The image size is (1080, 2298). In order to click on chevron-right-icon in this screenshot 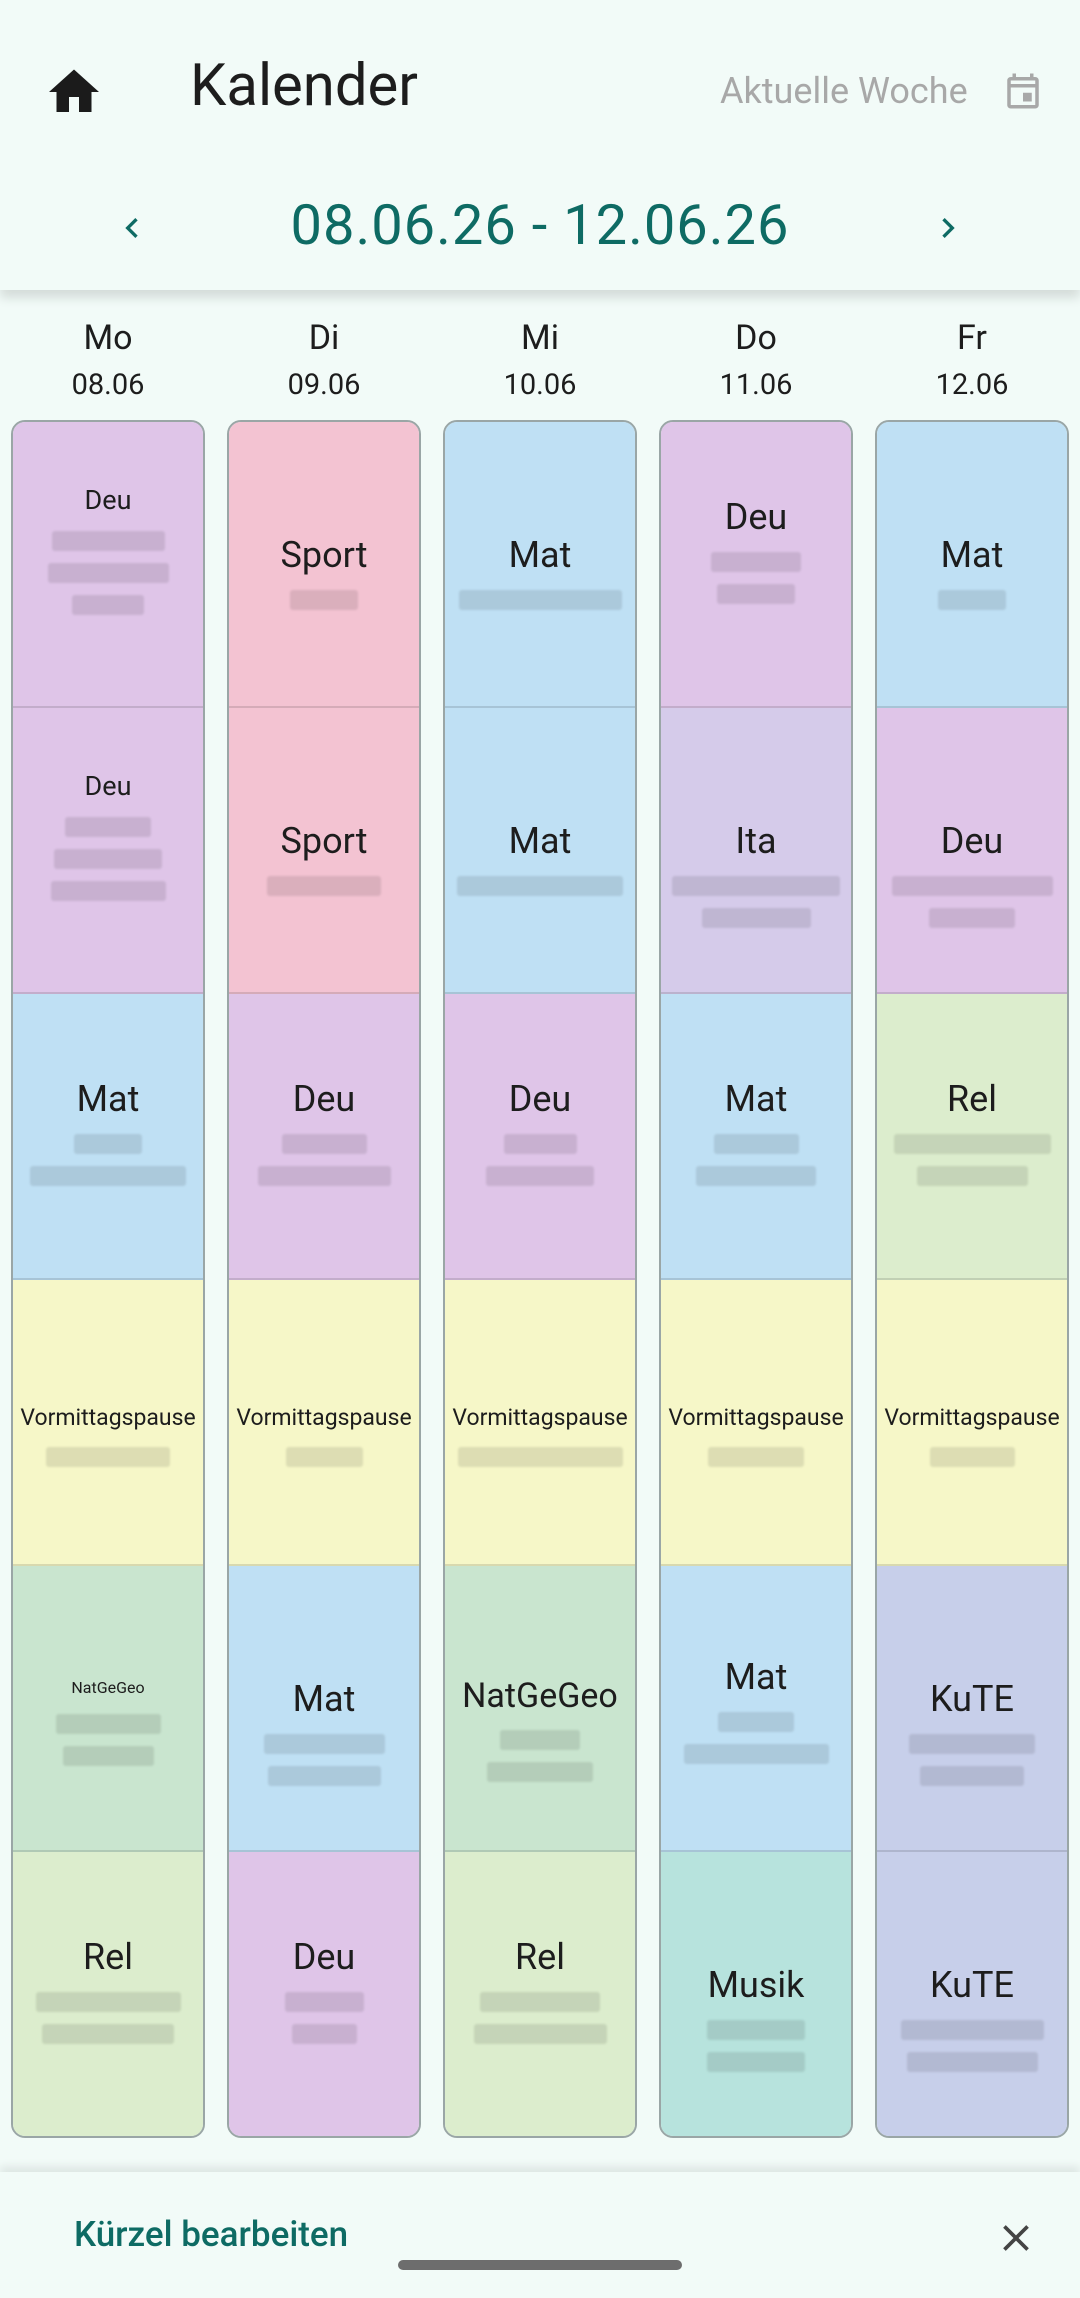, I will do `click(948, 228)`.